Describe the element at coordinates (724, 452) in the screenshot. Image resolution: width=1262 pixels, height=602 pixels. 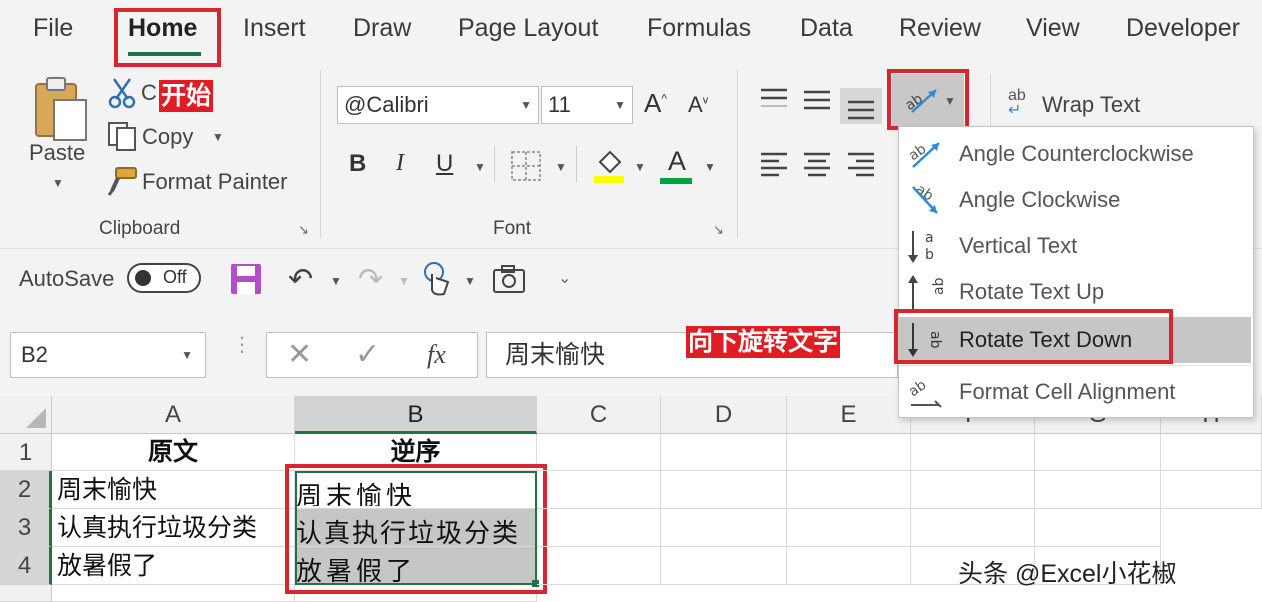
I see `cell-d1` at that location.